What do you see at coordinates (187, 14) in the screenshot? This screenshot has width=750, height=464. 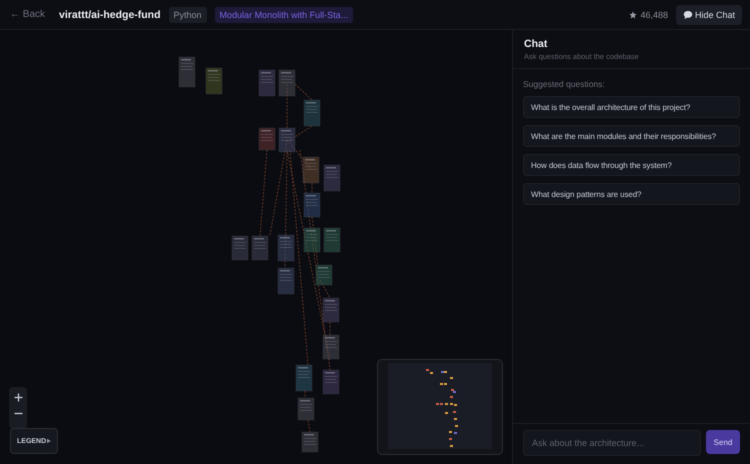 I see `language-tag: Python` at bounding box center [187, 14].